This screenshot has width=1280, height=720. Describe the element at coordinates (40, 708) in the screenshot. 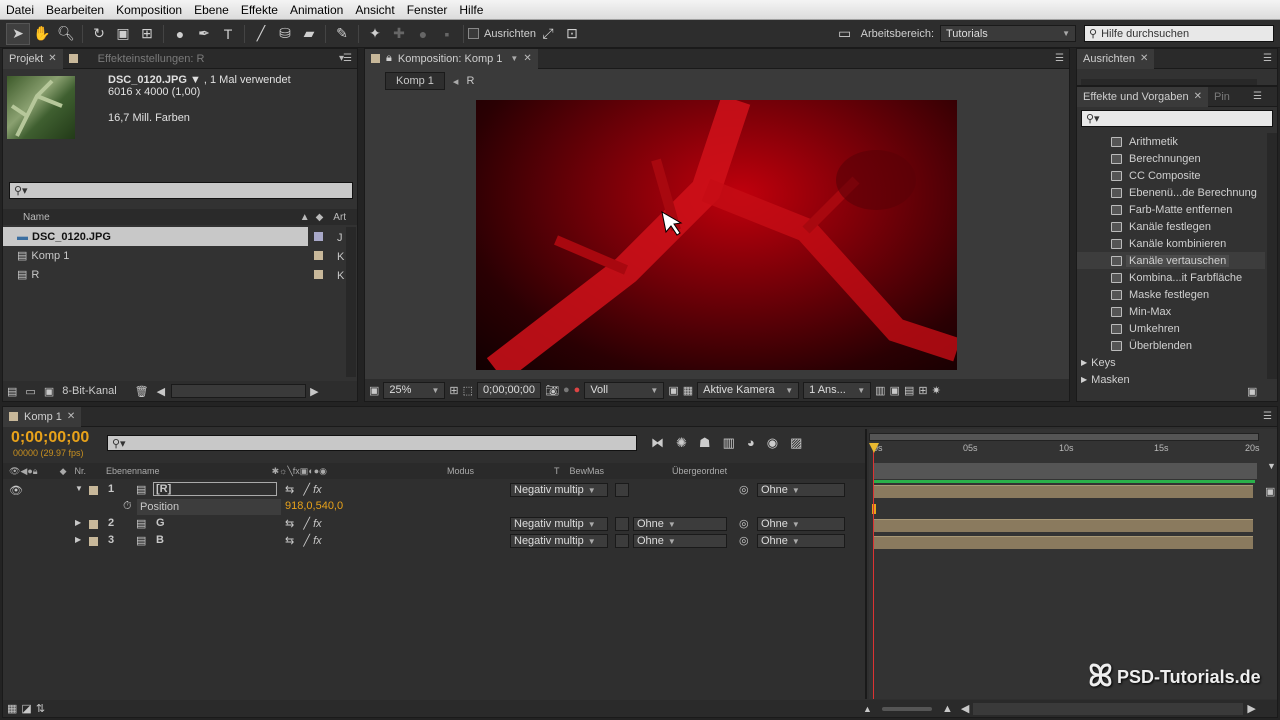

I see `expand-icon: ⇅` at that location.